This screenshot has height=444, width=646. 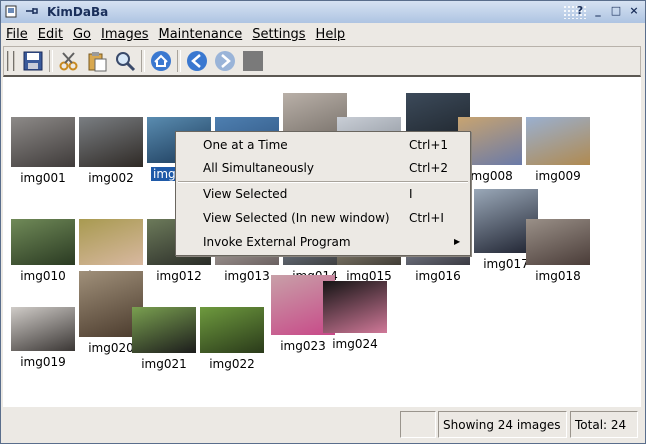 What do you see at coordinates (502, 424) in the screenshot?
I see `status-showing: Showing 24 images` at bounding box center [502, 424].